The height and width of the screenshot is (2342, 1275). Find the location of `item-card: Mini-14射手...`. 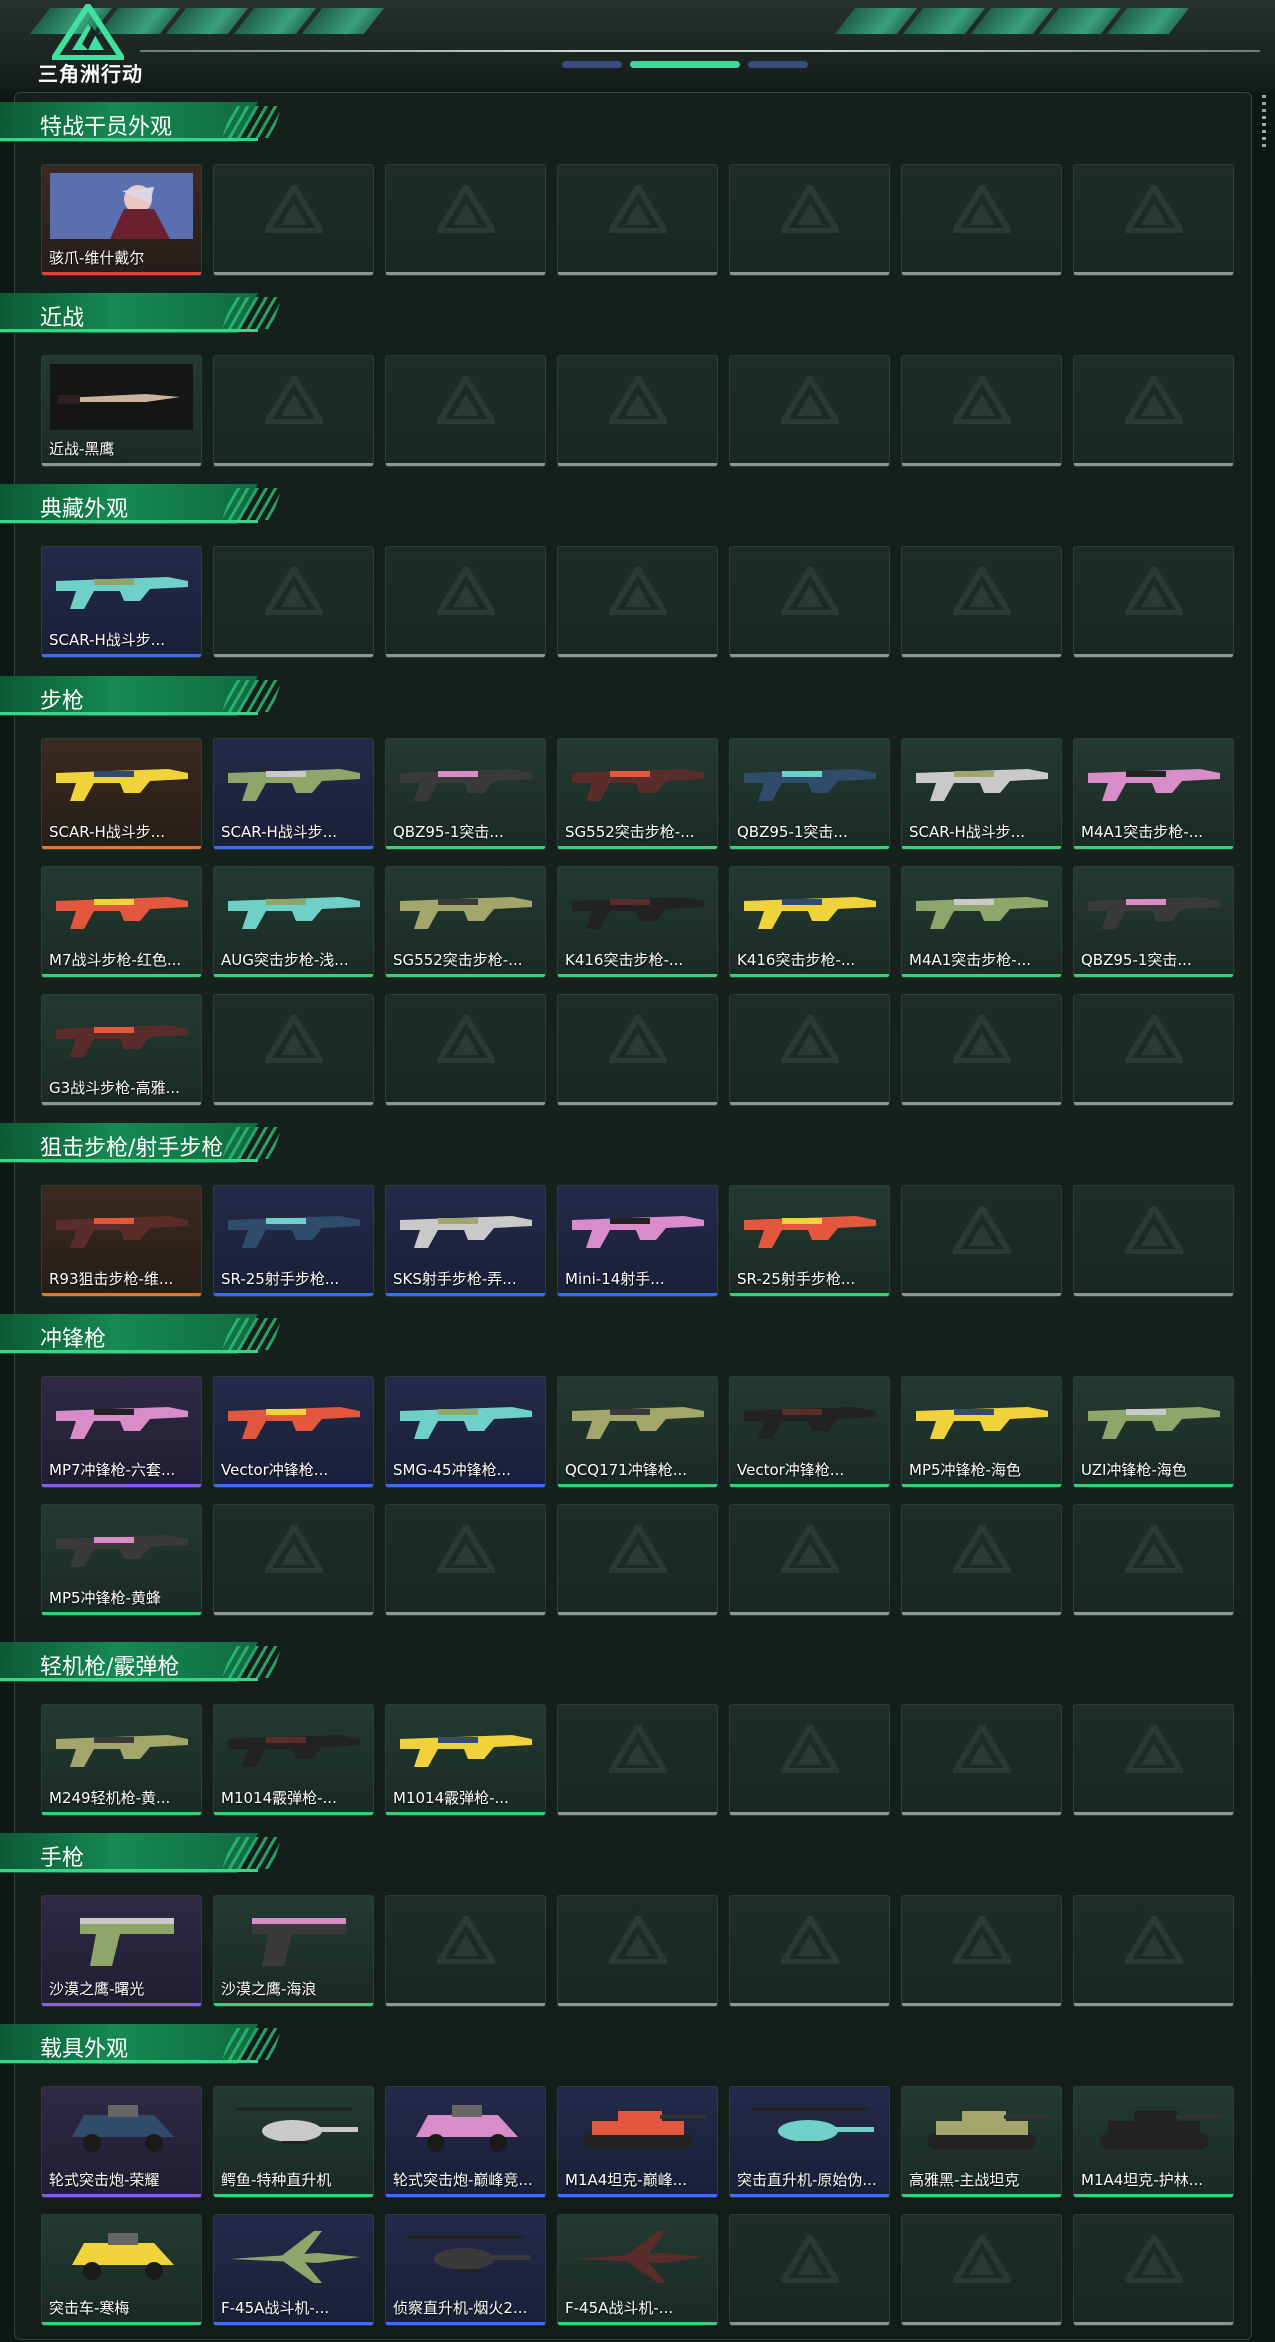

item-card: Mini-14射手... is located at coordinates (637, 1241).